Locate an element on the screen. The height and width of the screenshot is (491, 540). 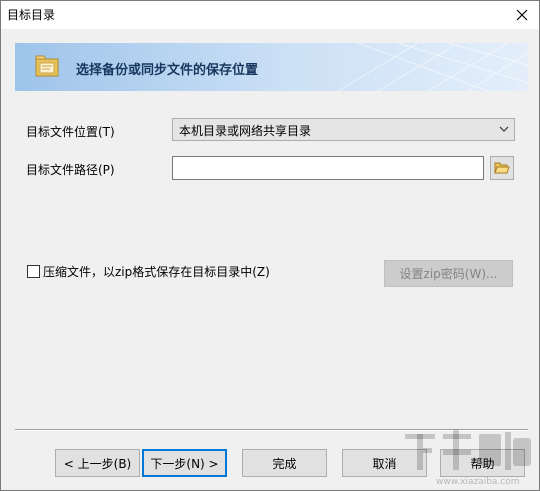
window-title: 目标目录 is located at coordinates (31, 15).